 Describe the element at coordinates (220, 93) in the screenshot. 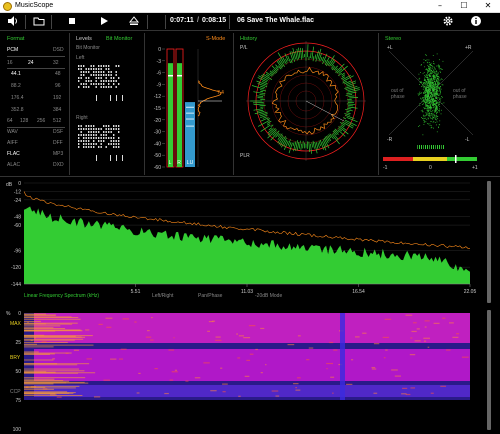

I see `peak-readout: 7.4` at that location.